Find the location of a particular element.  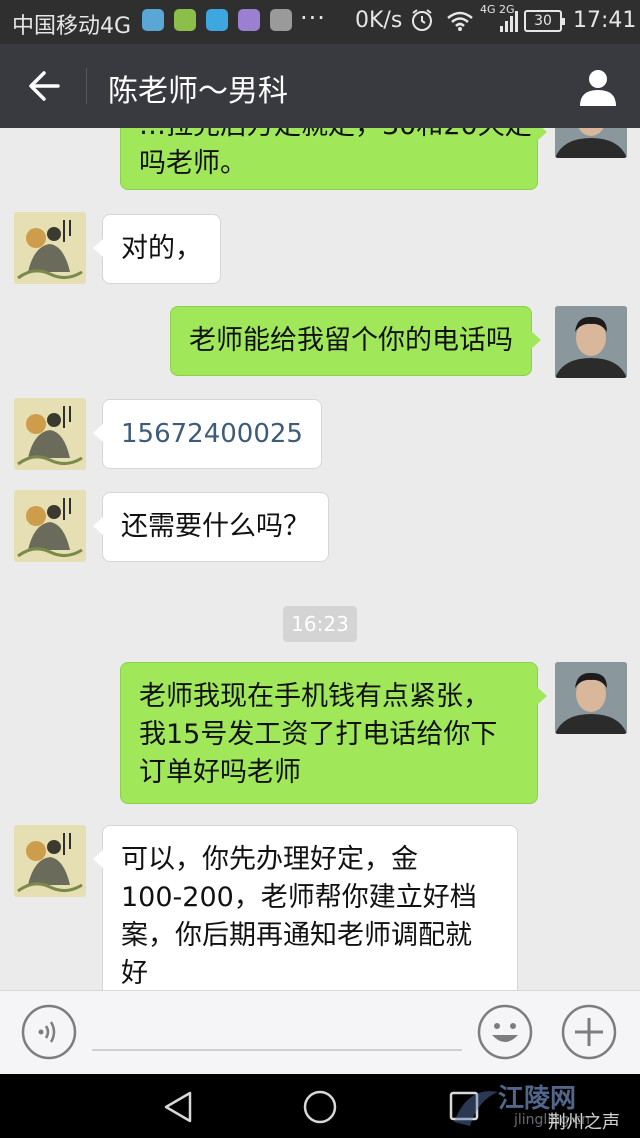

message-bubble-incoming: 15672400025 is located at coordinates (207, 434).